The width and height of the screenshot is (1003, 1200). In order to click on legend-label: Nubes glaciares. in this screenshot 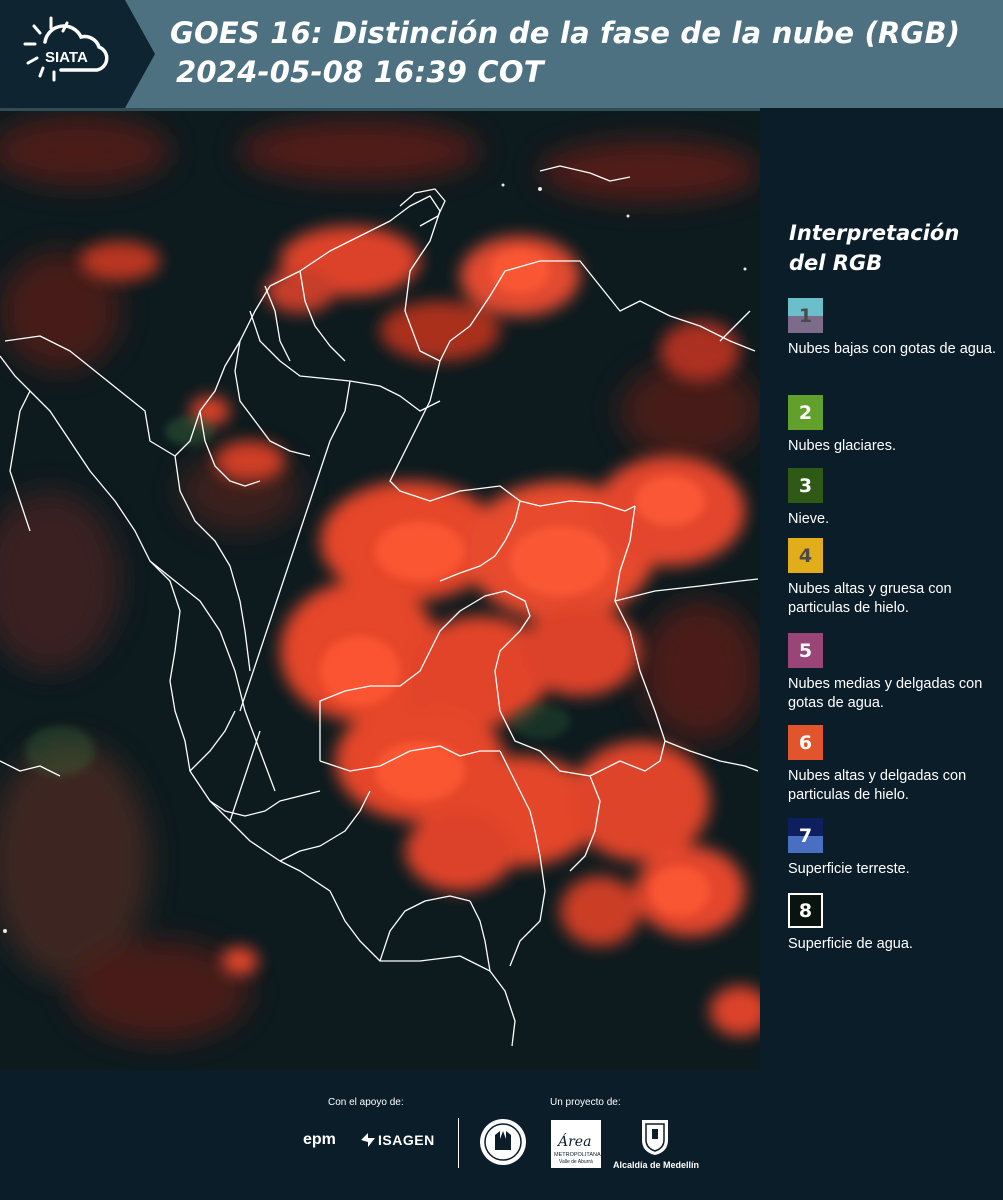, I will do `click(842, 446)`.